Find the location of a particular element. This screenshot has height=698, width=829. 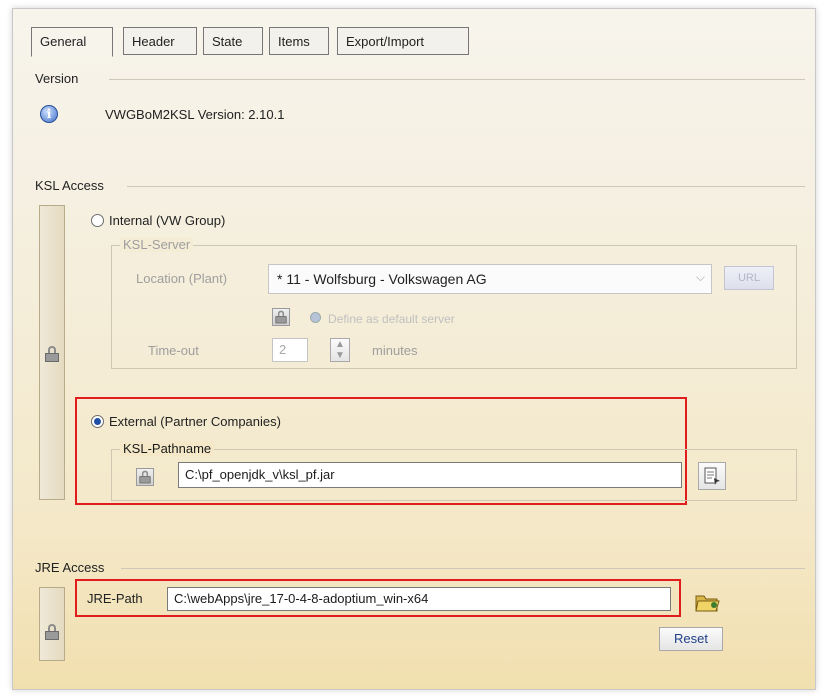

info-icon: i is located at coordinates (49, 114).